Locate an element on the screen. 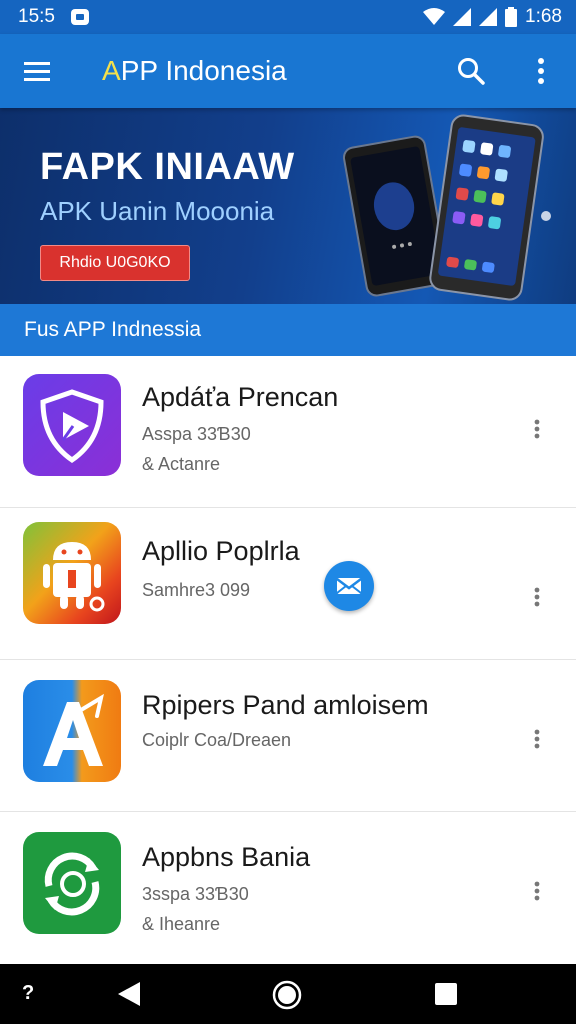 This screenshot has height=1024, width=576. letter-a-icon is located at coordinates (72, 731).